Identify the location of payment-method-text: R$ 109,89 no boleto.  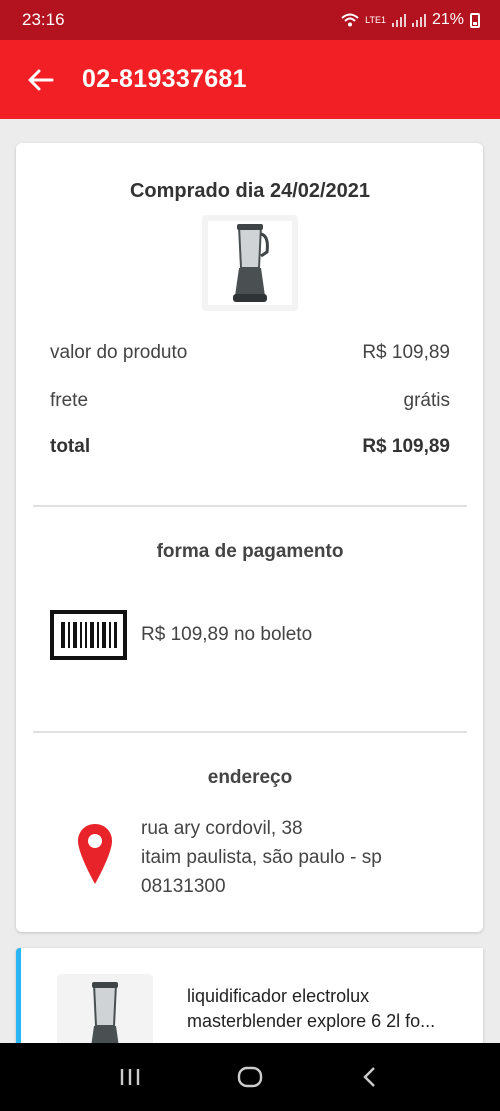
(227, 634).